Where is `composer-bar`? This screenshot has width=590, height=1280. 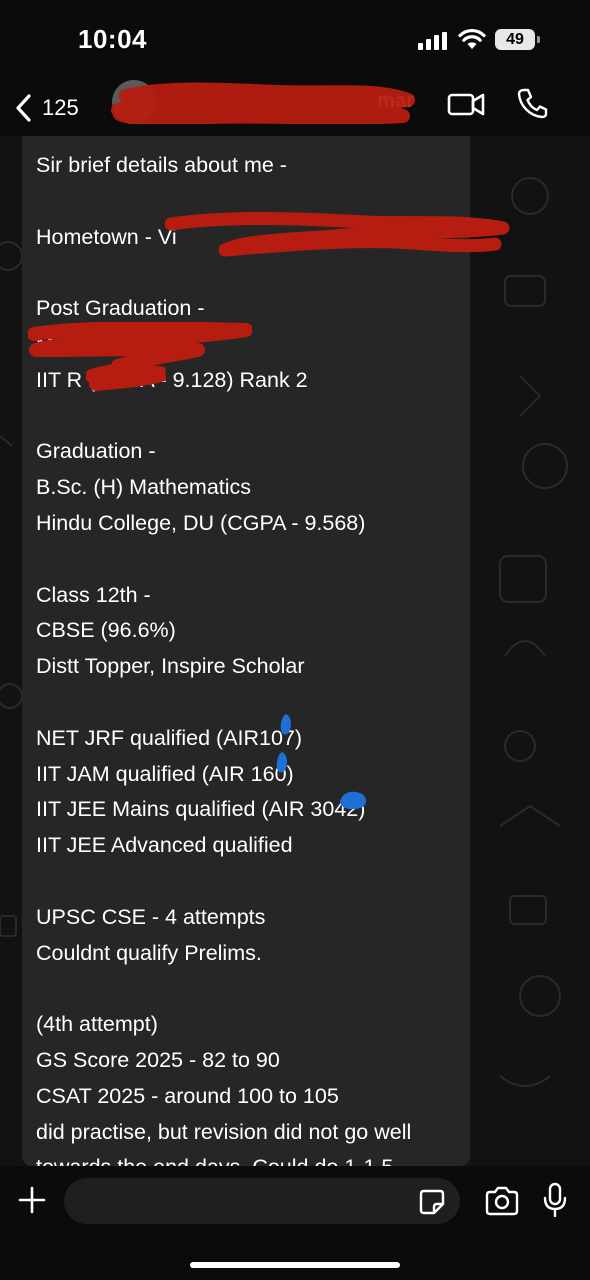 composer-bar is located at coordinates (295, 1223).